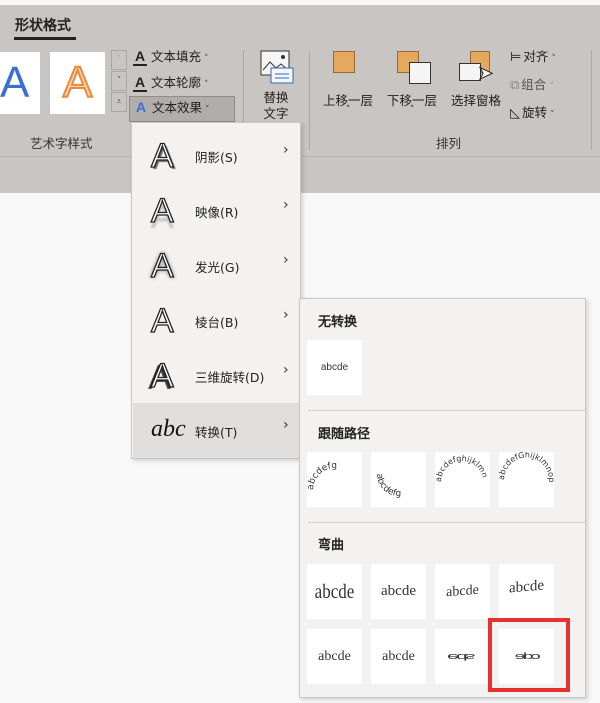 Image resolution: width=600 pixels, height=703 pixels. What do you see at coordinates (475, 100) in the screenshot?
I see `selection-pane-label: 选择窗格` at bounding box center [475, 100].